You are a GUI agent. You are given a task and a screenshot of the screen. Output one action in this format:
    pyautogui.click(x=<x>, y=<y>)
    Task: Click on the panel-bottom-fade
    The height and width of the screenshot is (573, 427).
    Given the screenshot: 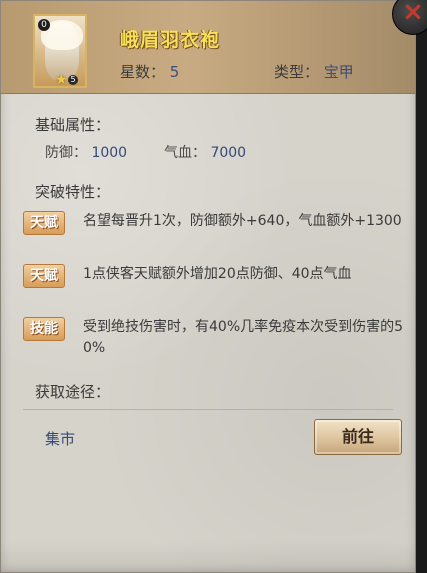 What is the action you would take?
    pyautogui.click(x=208, y=556)
    